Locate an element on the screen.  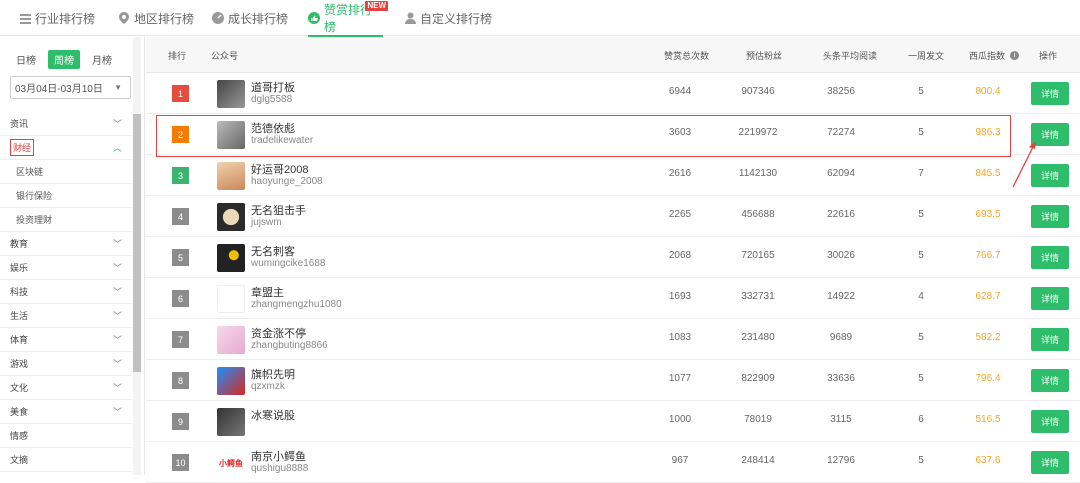
category-life: 生活 ﹀ is located at coordinates (66, 316).